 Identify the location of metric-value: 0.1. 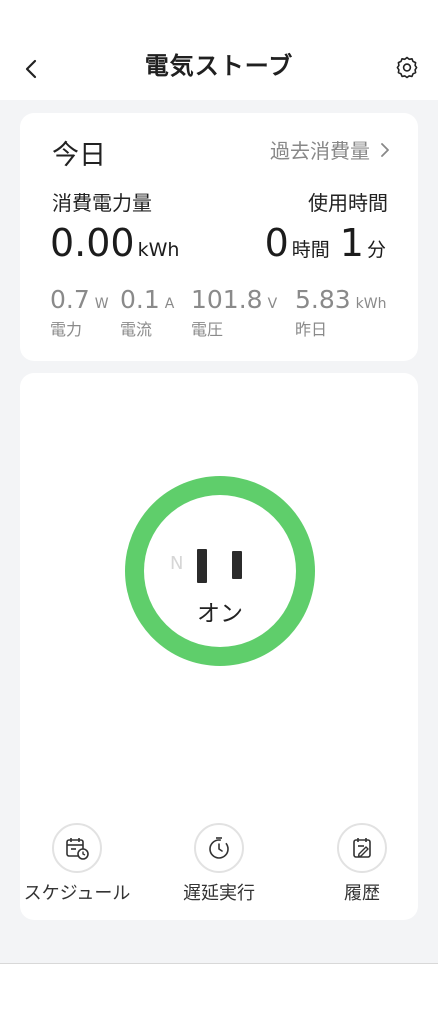
(140, 299).